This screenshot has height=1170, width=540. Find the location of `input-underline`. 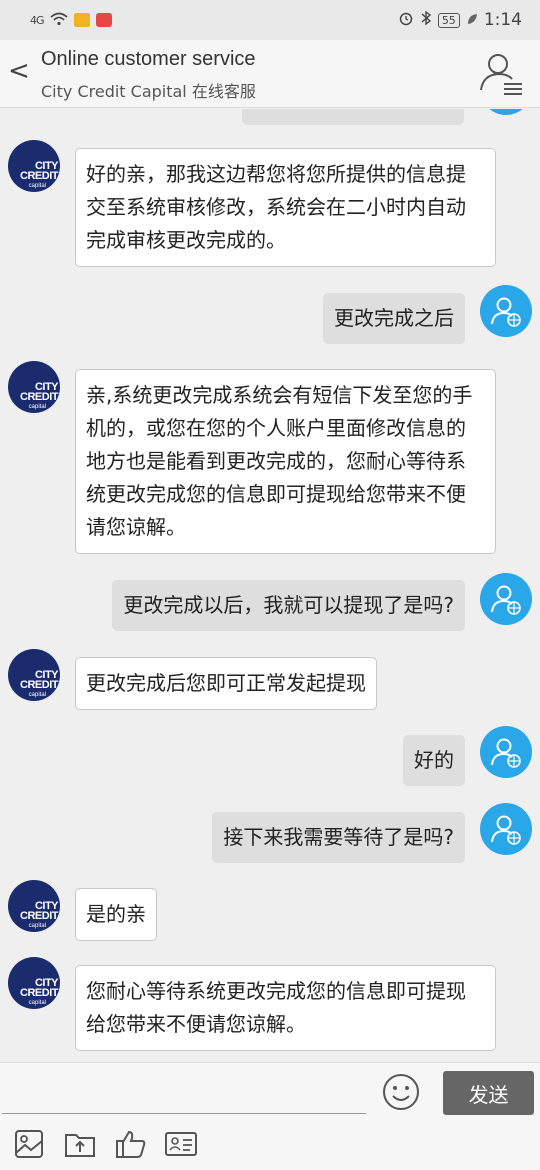

input-underline is located at coordinates (184, 1113).